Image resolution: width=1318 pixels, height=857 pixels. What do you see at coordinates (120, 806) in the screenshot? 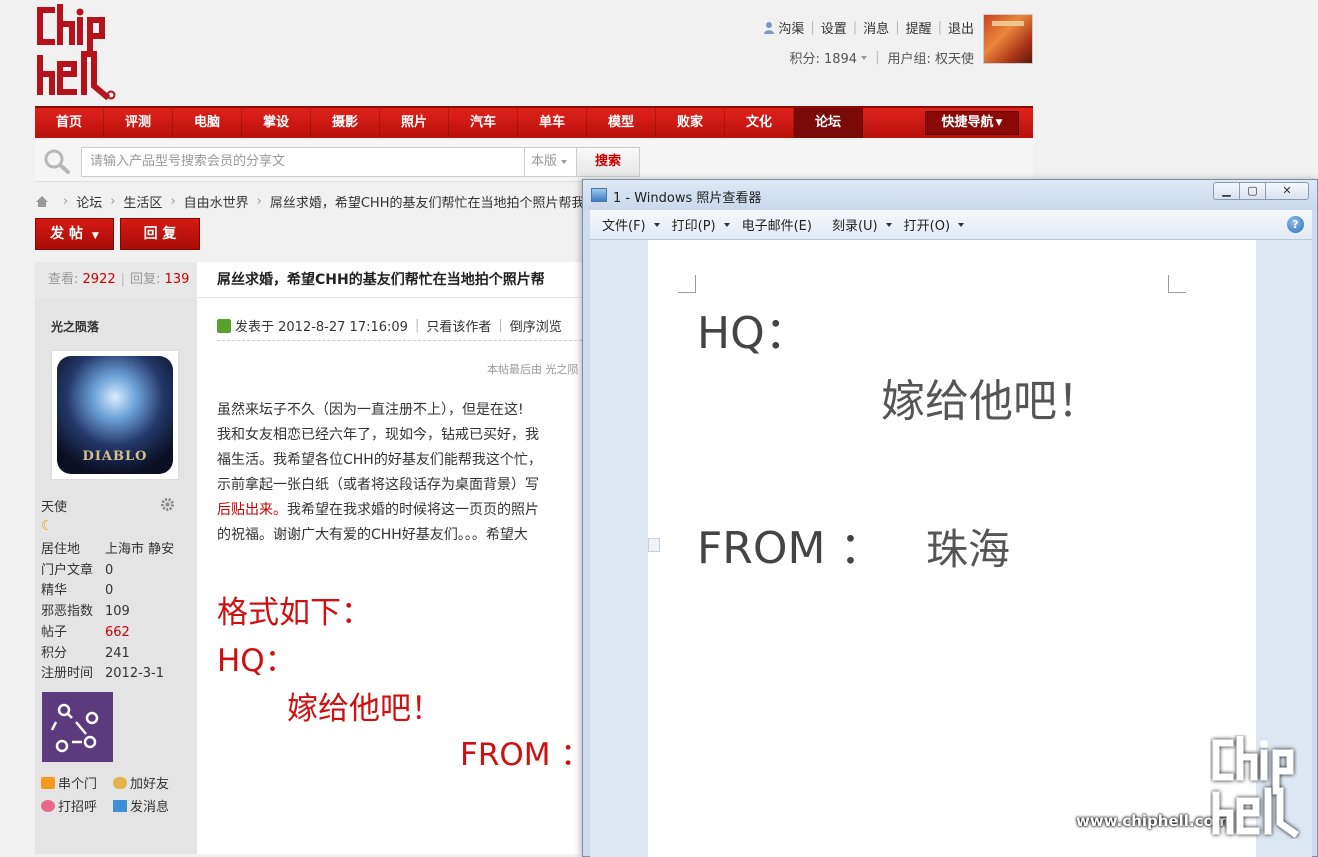
I see `envelope-icon` at bounding box center [120, 806].